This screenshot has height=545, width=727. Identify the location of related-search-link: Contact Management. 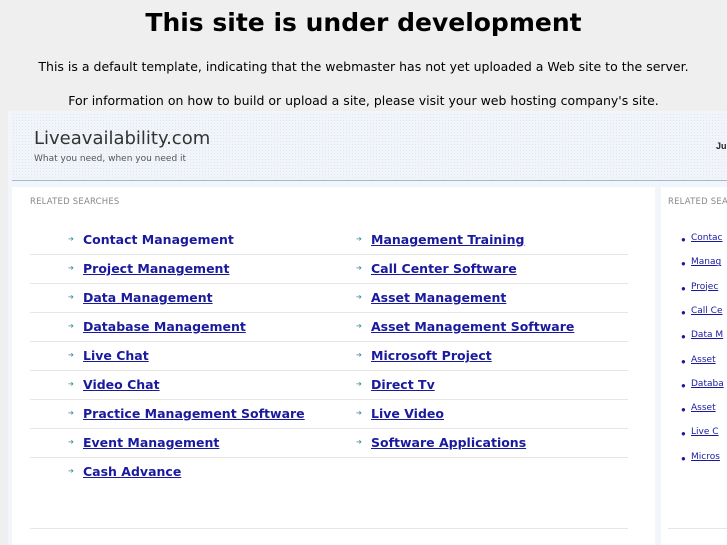
(158, 239).